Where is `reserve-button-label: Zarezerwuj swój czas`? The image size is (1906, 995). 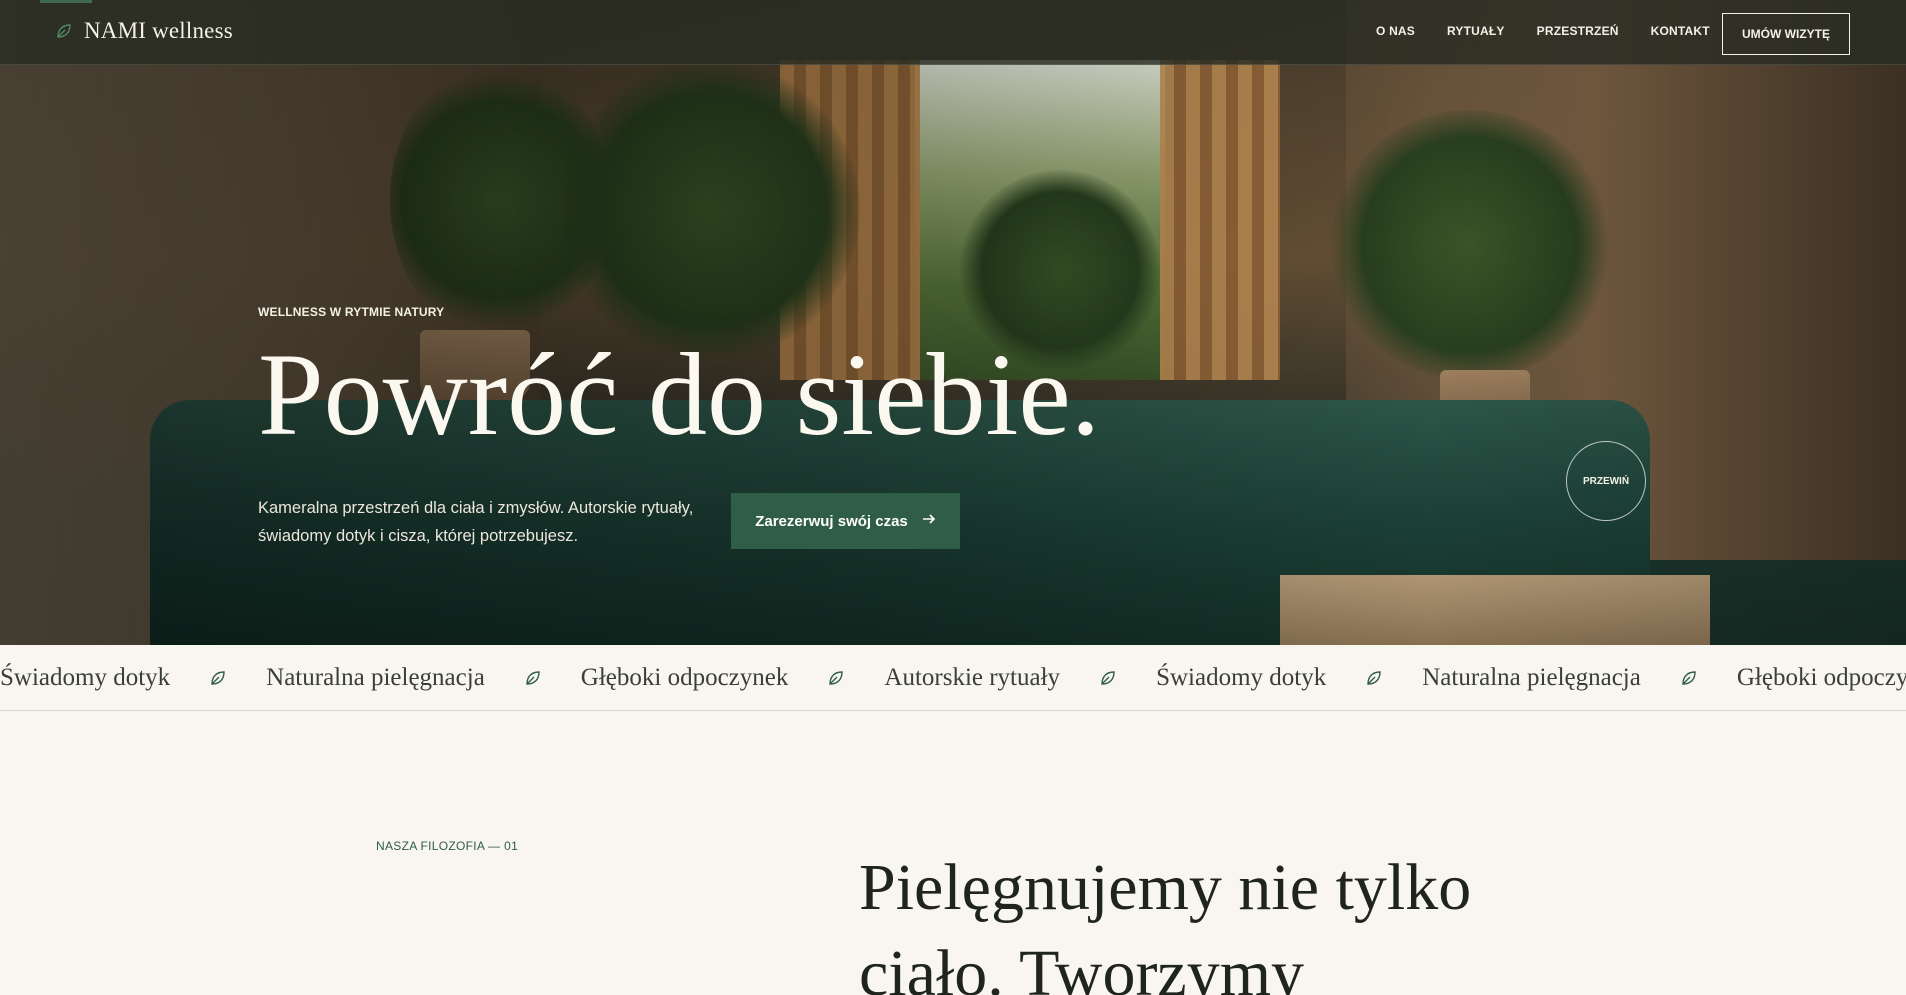 reserve-button-label: Zarezerwuj swój czas is located at coordinates (831, 521).